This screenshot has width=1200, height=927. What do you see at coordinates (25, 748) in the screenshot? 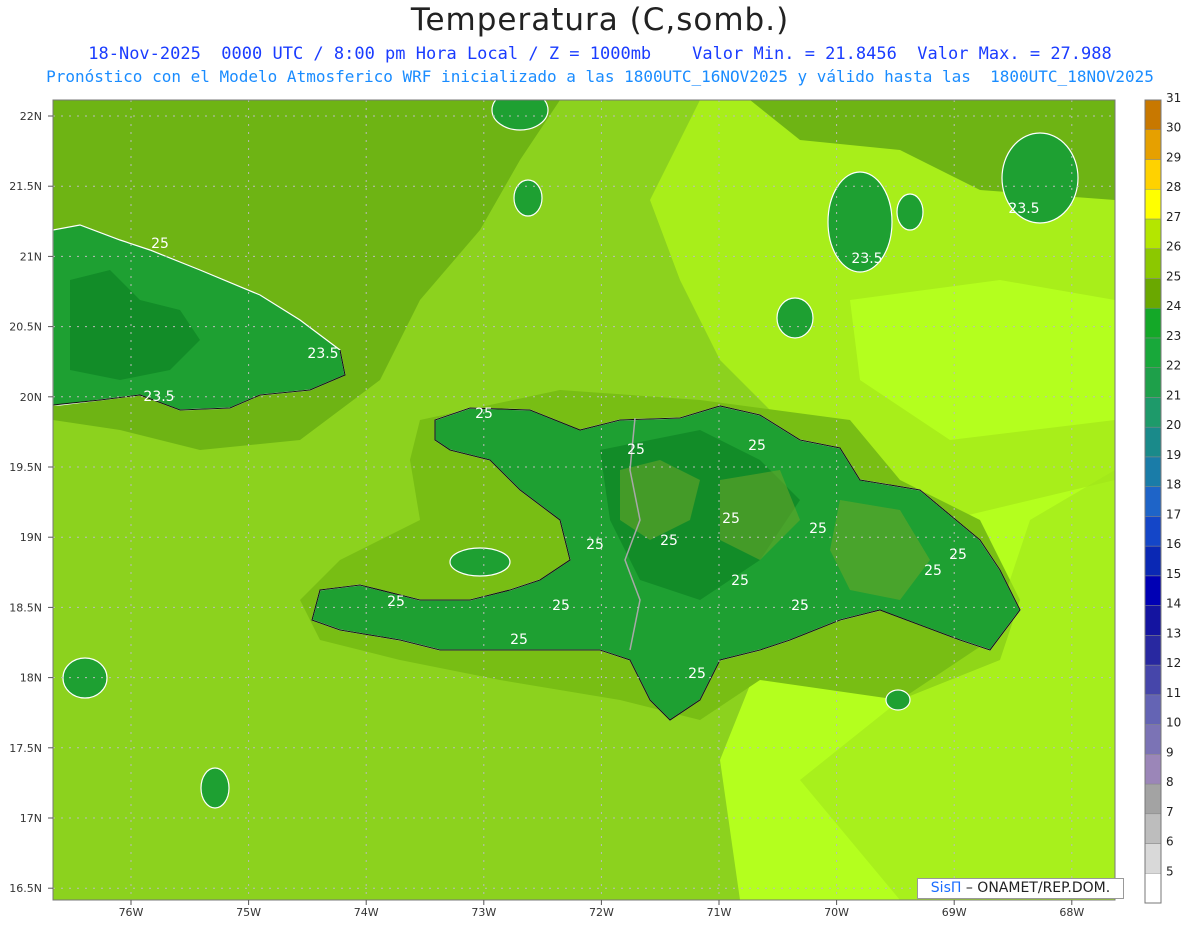
I see `lat-label: 17.5N` at bounding box center [25, 748].